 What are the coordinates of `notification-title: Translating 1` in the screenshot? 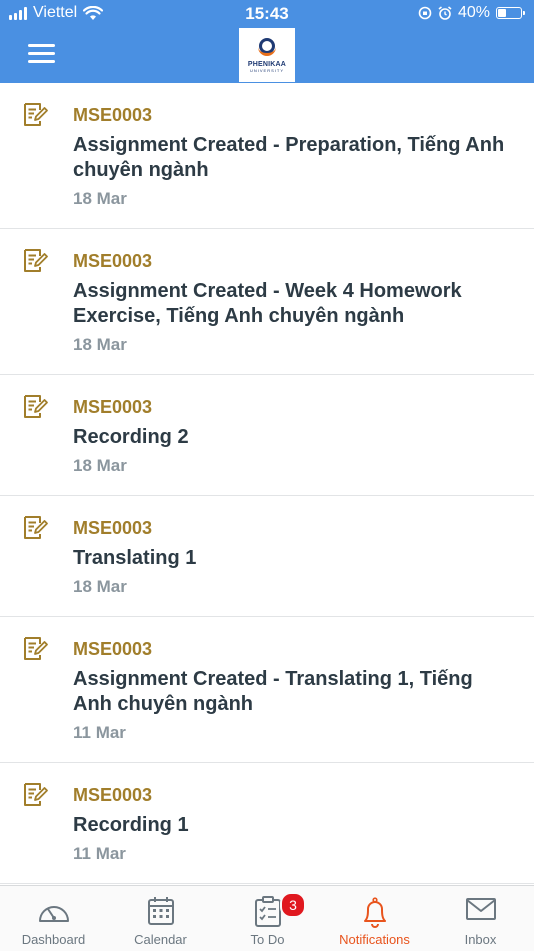 It's located at (135, 558).